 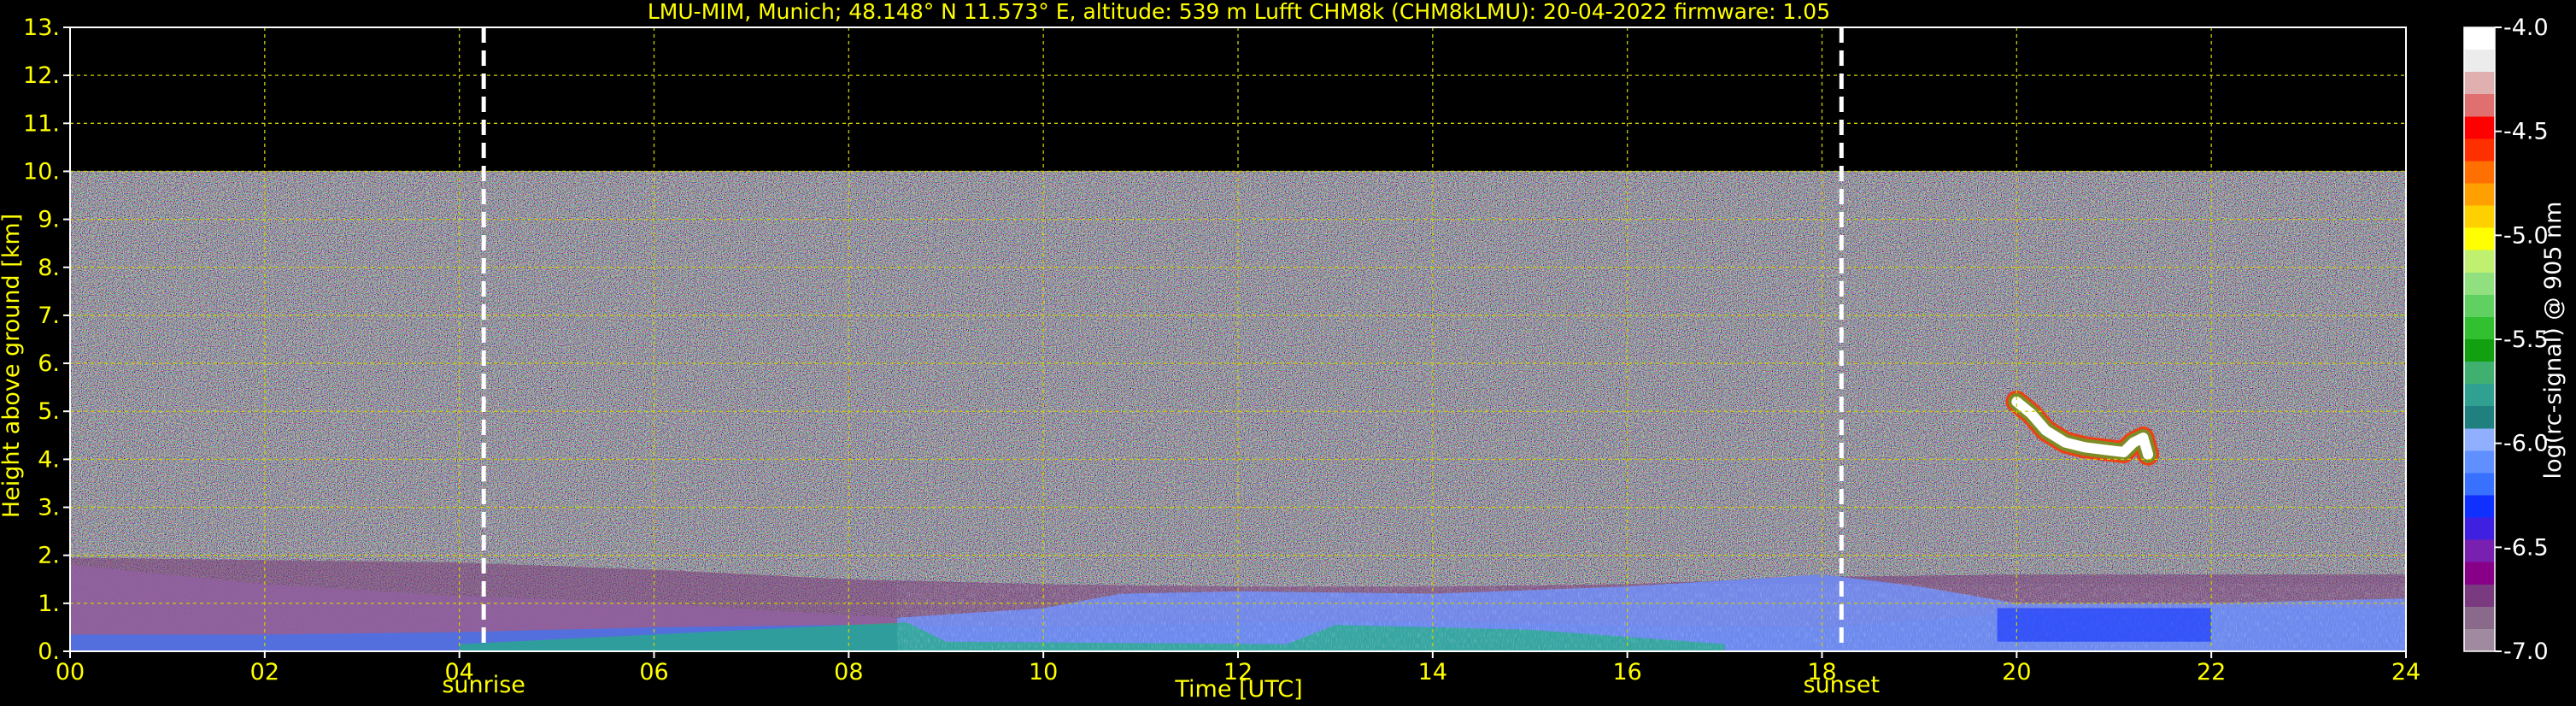 I want to click on y-tick-label-1: 1., so click(x=49, y=604).